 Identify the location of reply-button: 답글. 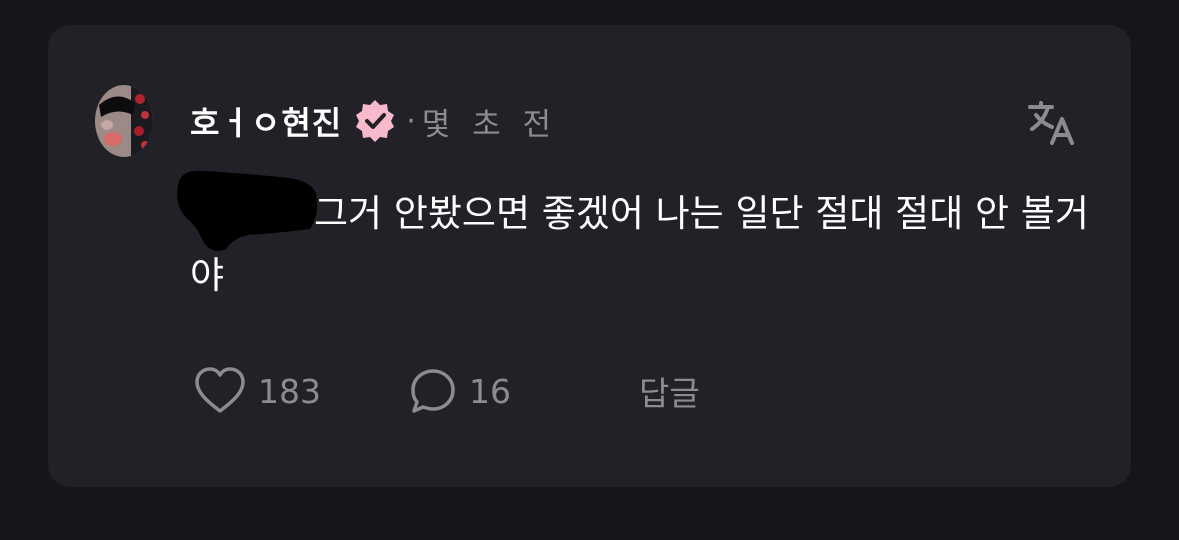
(669, 391).